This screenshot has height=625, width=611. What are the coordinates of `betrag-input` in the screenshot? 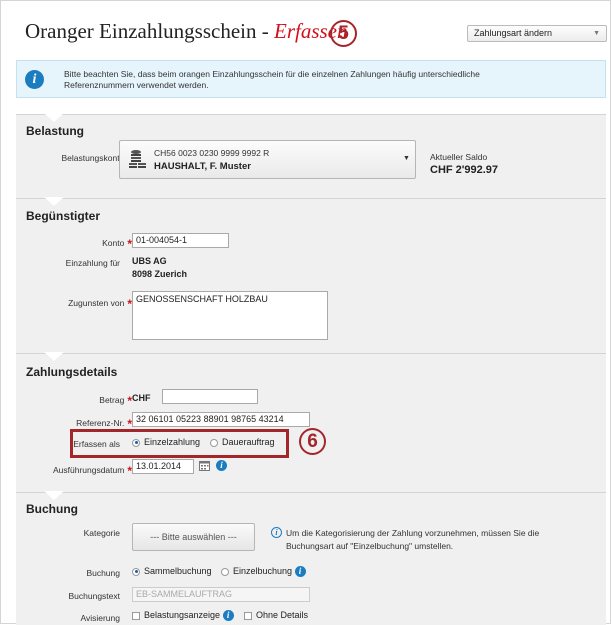 It's located at (210, 396).